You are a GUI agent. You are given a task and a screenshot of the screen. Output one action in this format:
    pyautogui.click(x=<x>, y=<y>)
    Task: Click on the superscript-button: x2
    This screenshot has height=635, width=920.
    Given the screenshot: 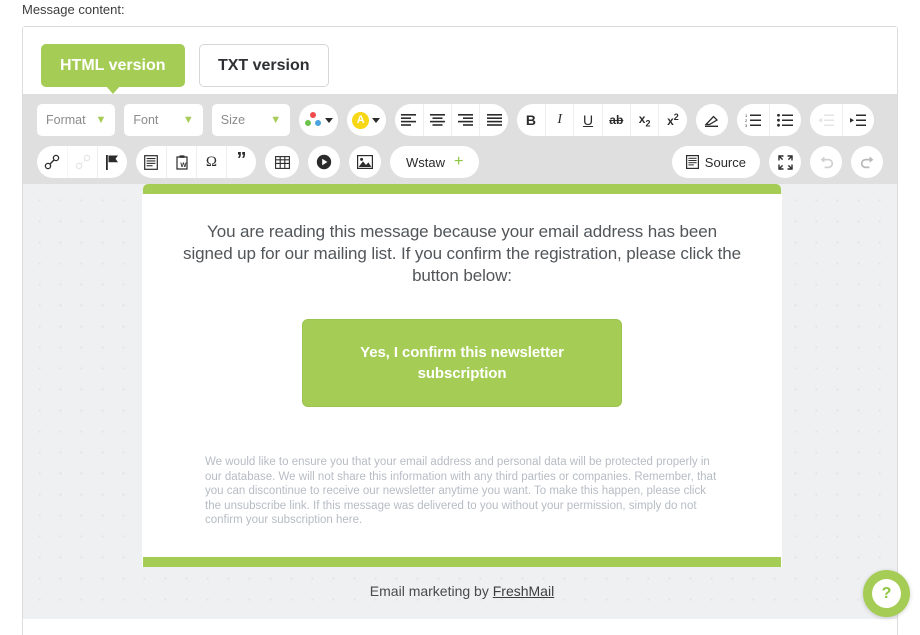 What is the action you would take?
    pyautogui.click(x=672, y=120)
    